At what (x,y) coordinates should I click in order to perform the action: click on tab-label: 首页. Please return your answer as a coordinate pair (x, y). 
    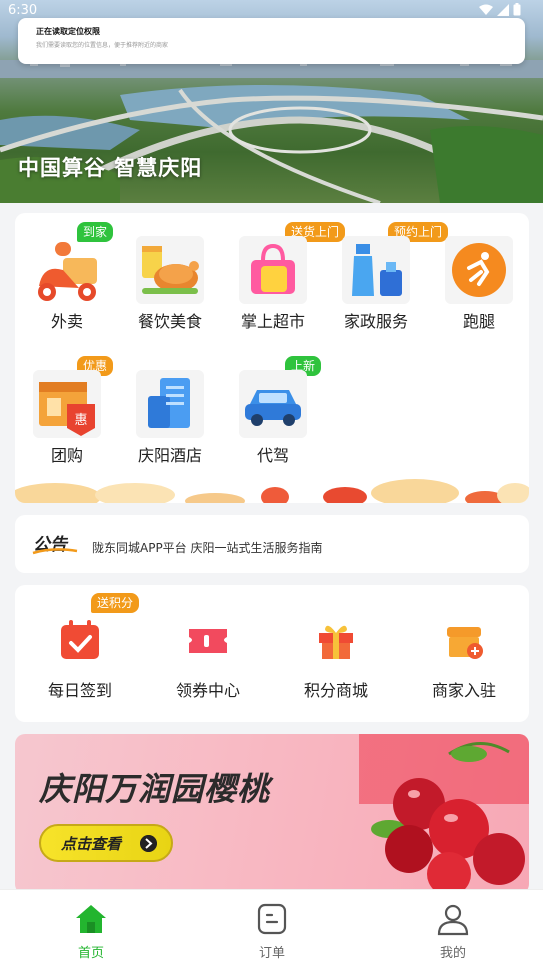
    Looking at the image, I should click on (90, 953).